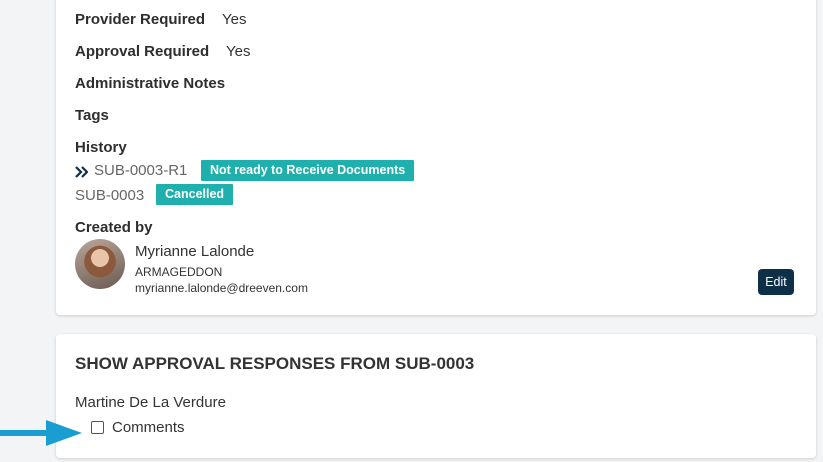 This screenshot has height=462, width=823. Describe the element at coordinates (776, 282) in the screenshot. I see `edit-button: Edit` at that location.